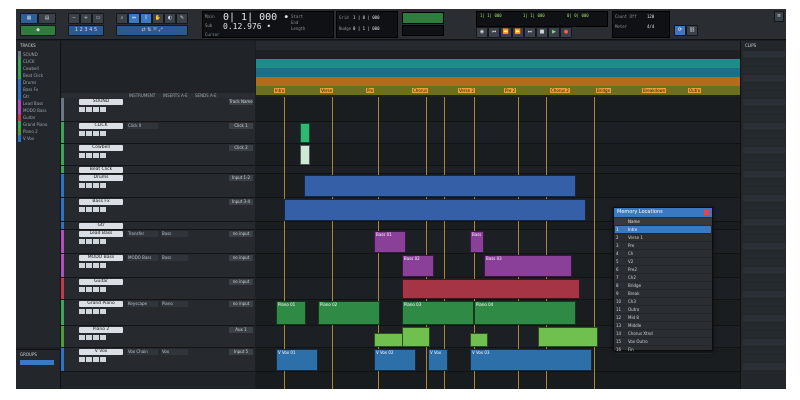 This screenshot has height=400, width=800. Describe the element at coordinates (241, 102) in the screenshot. I see `io-selector: Track Name` at that location.